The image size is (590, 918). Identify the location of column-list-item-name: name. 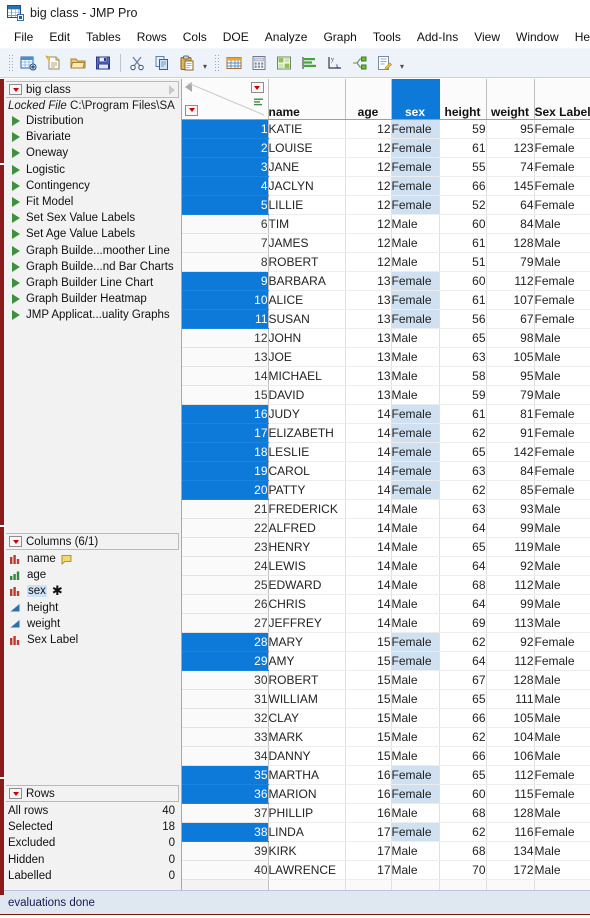
(92, 559).